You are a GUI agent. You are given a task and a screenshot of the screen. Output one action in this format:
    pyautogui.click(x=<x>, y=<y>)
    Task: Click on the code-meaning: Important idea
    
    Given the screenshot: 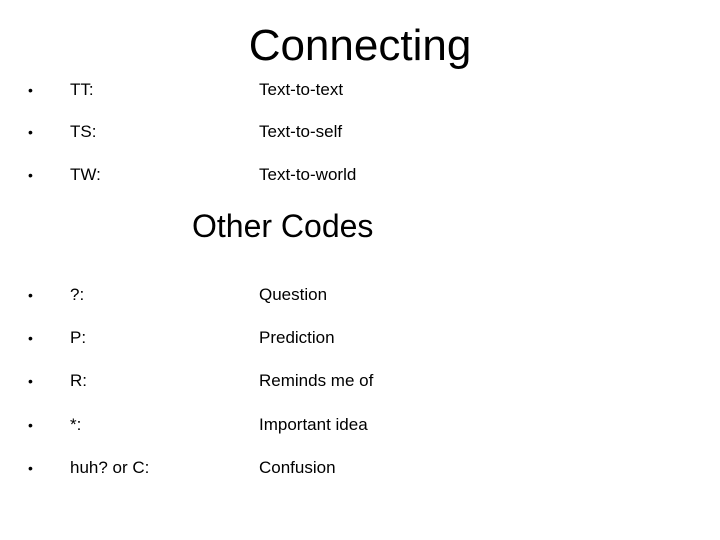 What is the action you would take?
    pyautogui.click(x=313, y=424)
    